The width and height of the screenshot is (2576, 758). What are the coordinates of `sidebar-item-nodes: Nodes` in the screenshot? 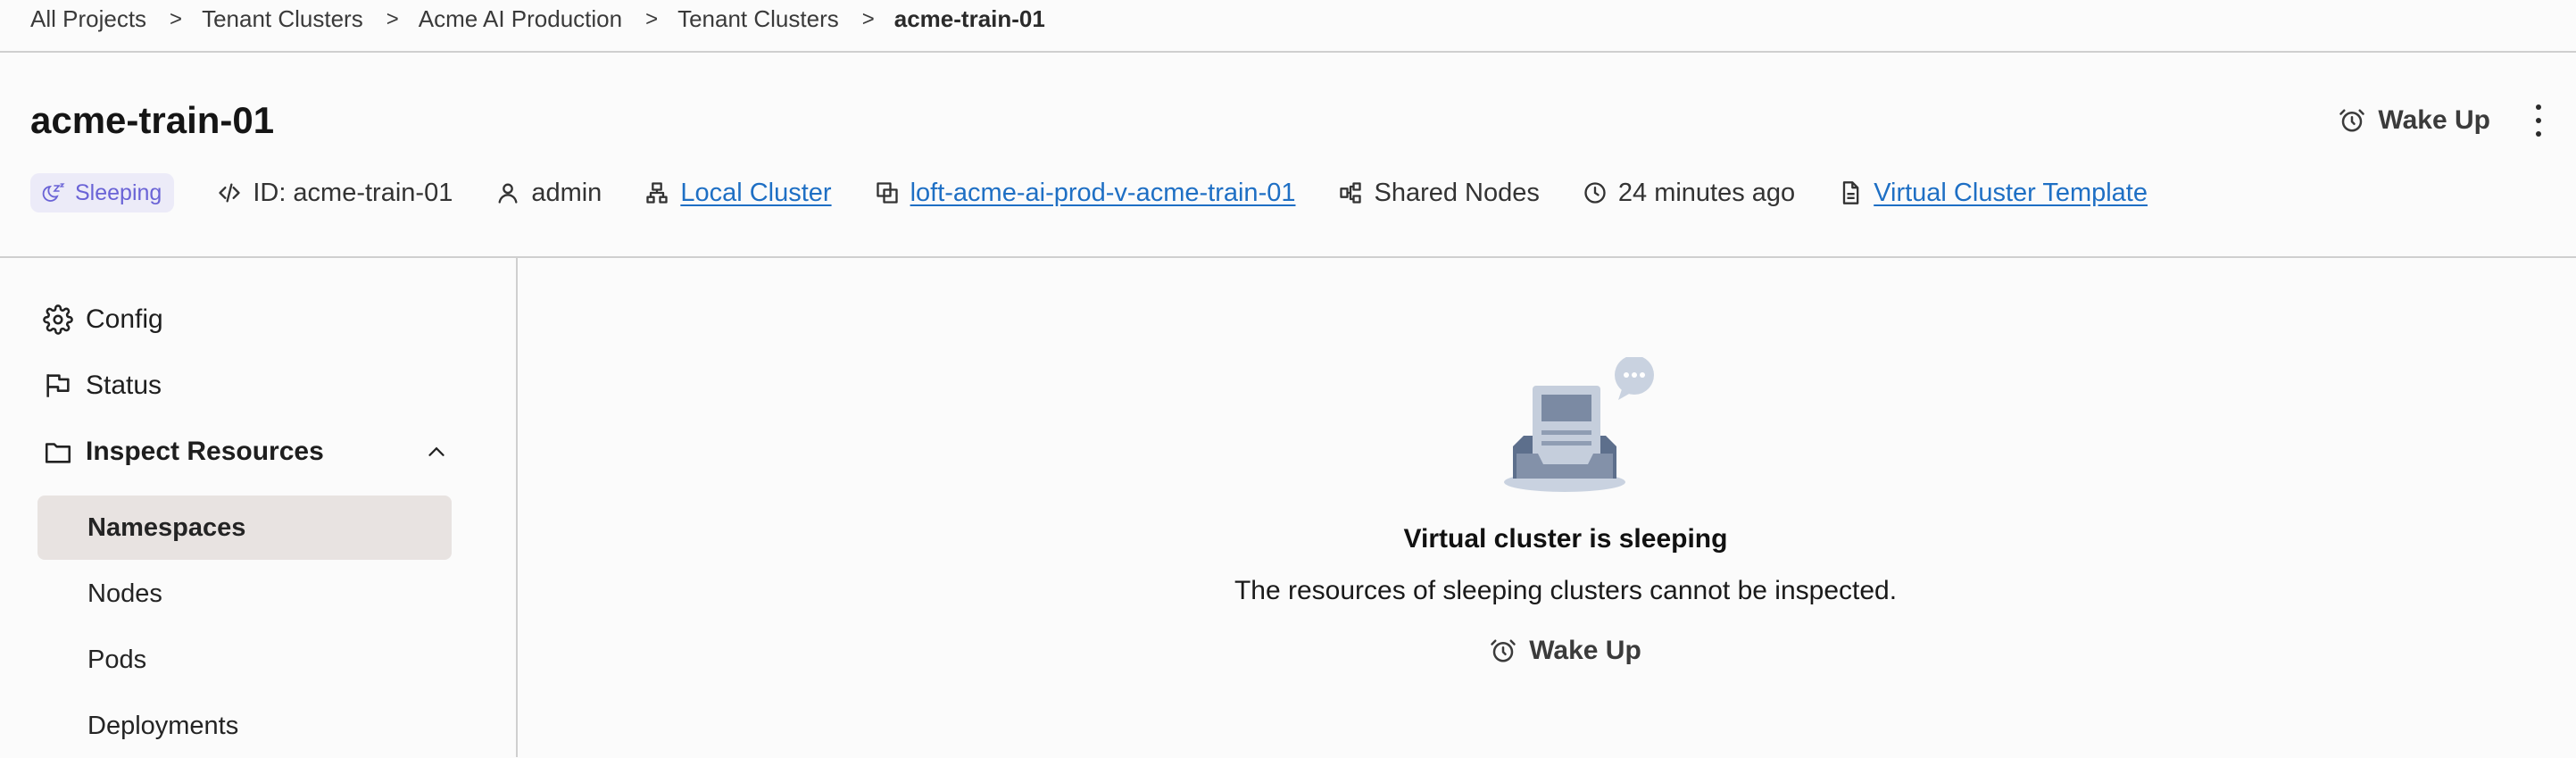 It's located at (245, 594).